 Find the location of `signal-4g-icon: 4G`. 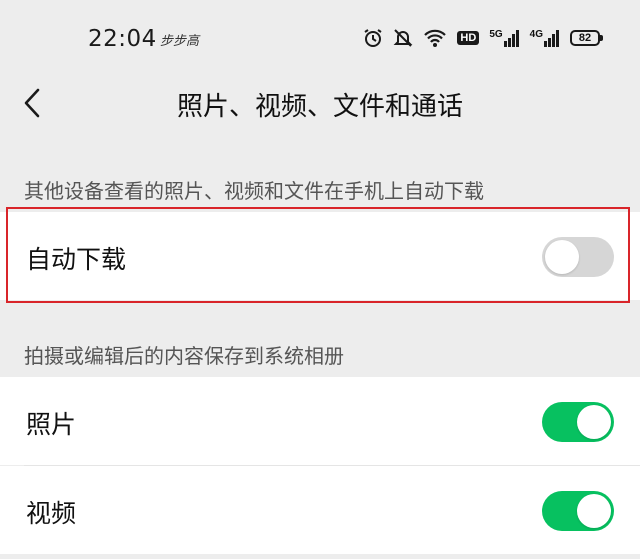

signal-4g-icon: 4G is located at coordinates (545, 38).